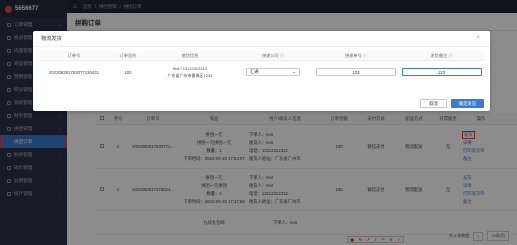  I want to click on shipping-table-header: 订单号 订单总价 收货信息 快递公司 ⓘ 快递单号 ⓘ 发货备注 ⓘ, so click(261, 56).